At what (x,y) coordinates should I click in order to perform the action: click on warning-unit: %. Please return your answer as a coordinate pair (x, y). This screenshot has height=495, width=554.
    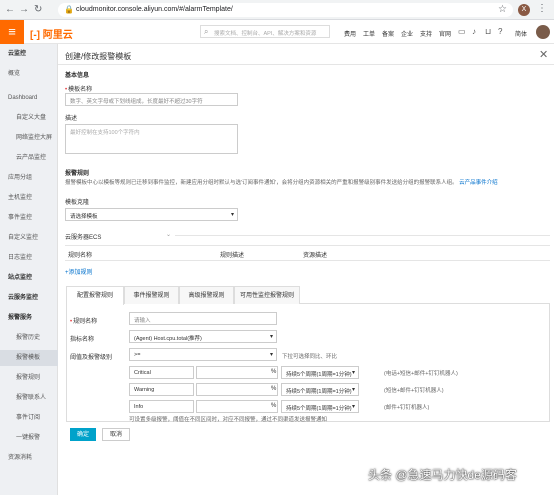
    Looking at the image, I should click on (274, 389).